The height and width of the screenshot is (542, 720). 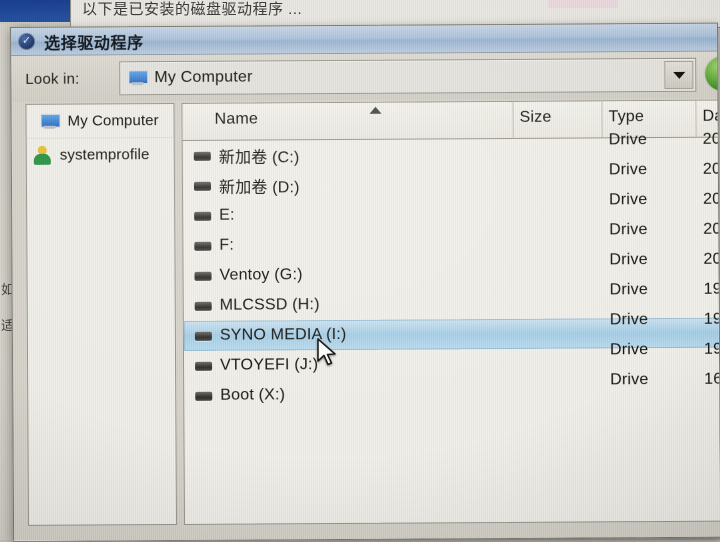 What do you see at coordinates (364, 39) in the screenshot?
I see `dialog-titlebar: ✓ 选择驱动程序` at bounding box center [364, 39].